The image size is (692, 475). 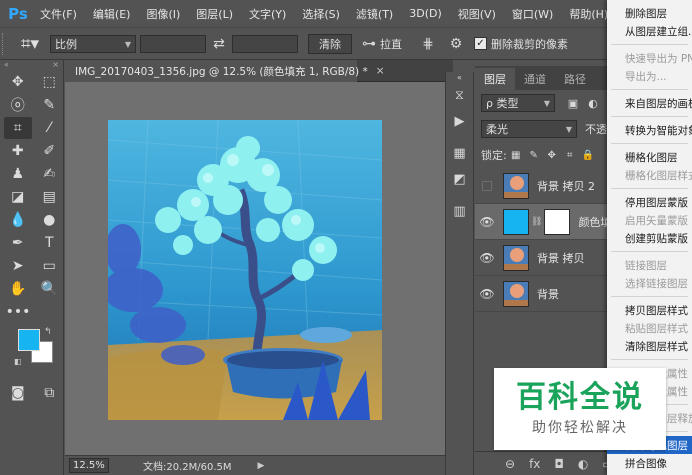 What do you see at coordinates (18, 289) in the screenshot?
I see `hand-tool-icon: ✋` at bounding box center [18, 289].